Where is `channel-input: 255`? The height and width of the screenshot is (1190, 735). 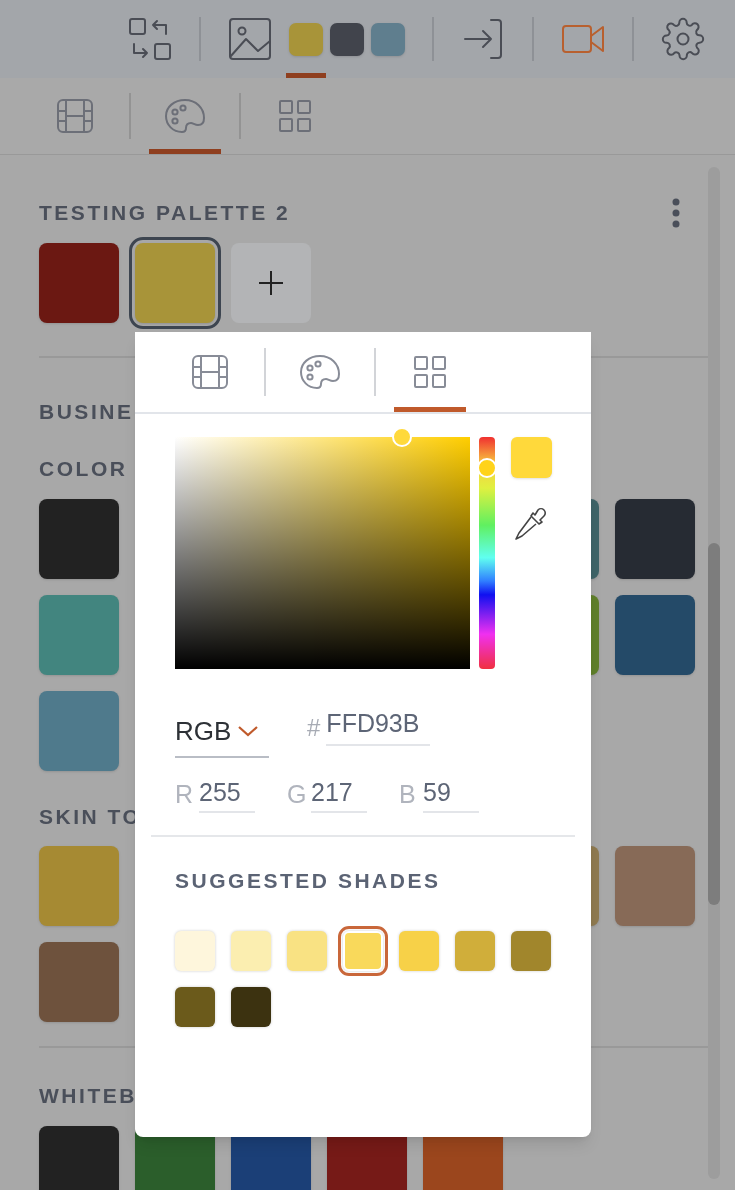 channel-input: 255 is located at coordinates (227, 793).